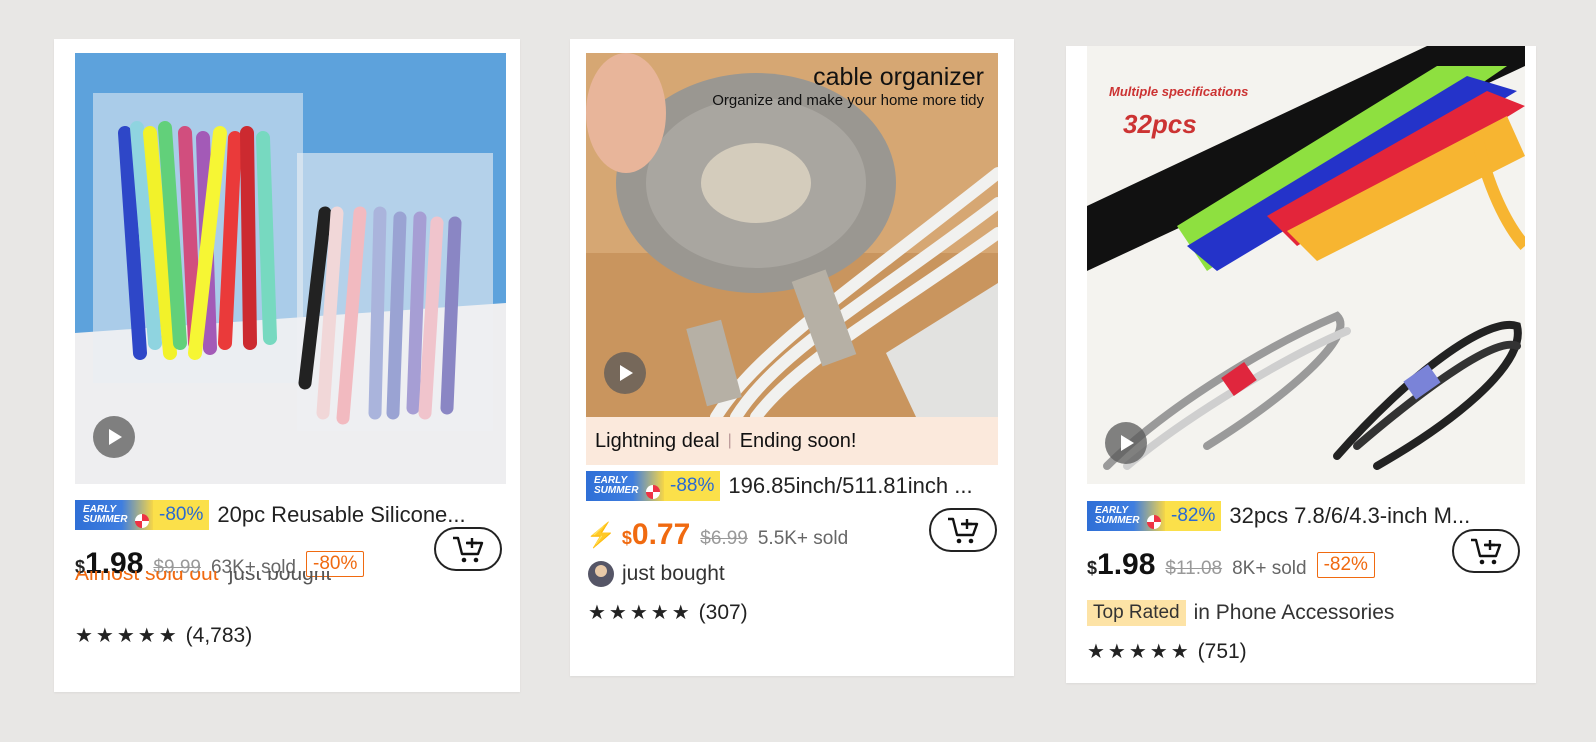 The width and height of the screenshot is (1596, 742). Describe the element at coordinates (601, 574) in the screenshot. I see `avatar` at that location.